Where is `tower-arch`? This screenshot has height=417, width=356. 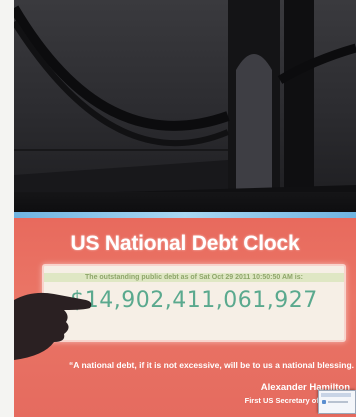
tower-arch is located at coordinates (254, 127).